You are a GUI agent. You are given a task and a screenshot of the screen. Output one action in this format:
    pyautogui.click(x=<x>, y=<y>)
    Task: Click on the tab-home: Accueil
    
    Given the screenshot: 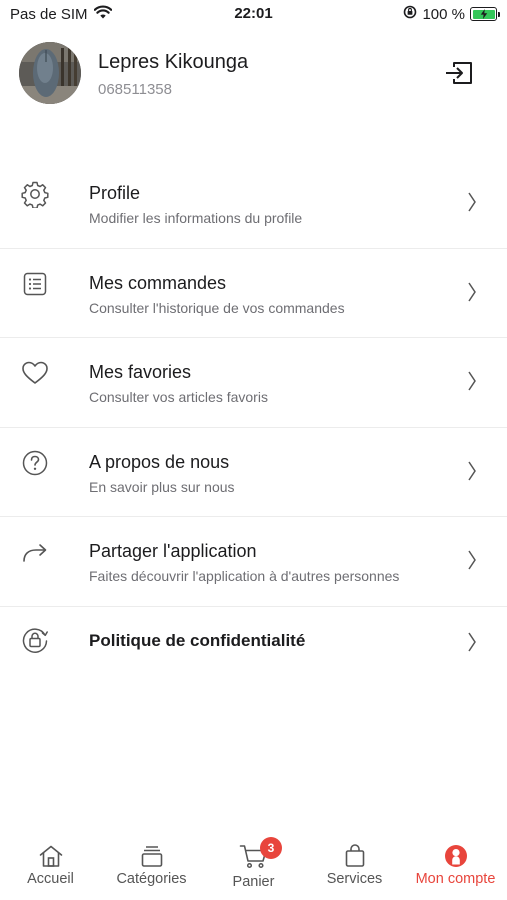 What is the action you would take?
    pyautogui.click(x=50, y=865)
    